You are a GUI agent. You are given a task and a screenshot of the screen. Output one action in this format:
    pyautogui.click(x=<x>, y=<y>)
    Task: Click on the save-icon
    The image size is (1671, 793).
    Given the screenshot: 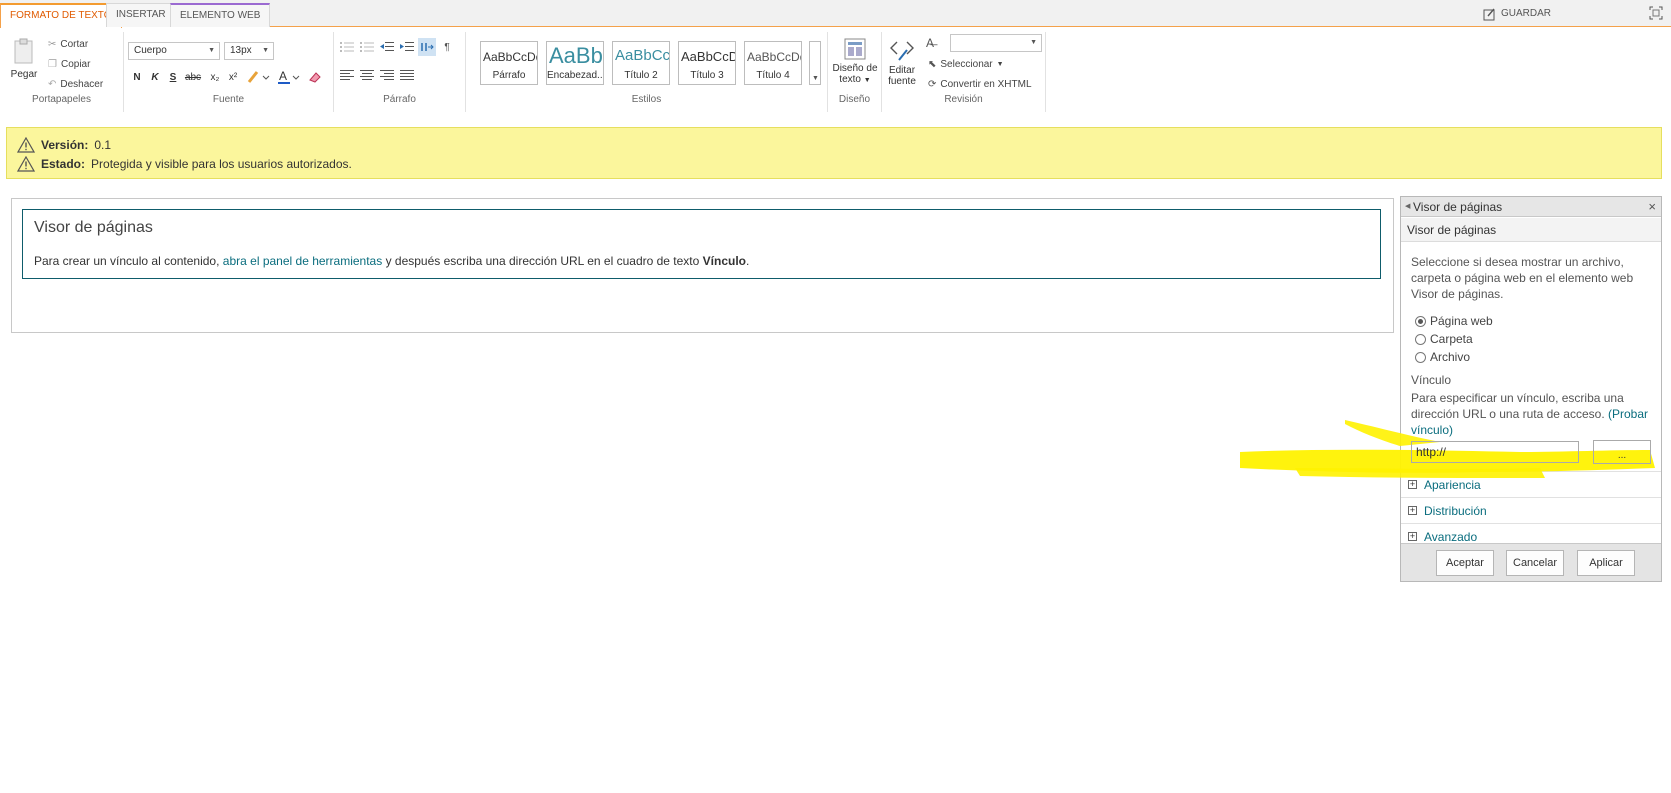 What is the action you would take?
    pyautogui.click(x=1489, y=14)
    